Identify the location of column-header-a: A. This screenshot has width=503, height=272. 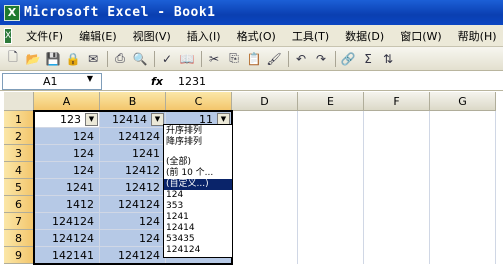
(67, 101).